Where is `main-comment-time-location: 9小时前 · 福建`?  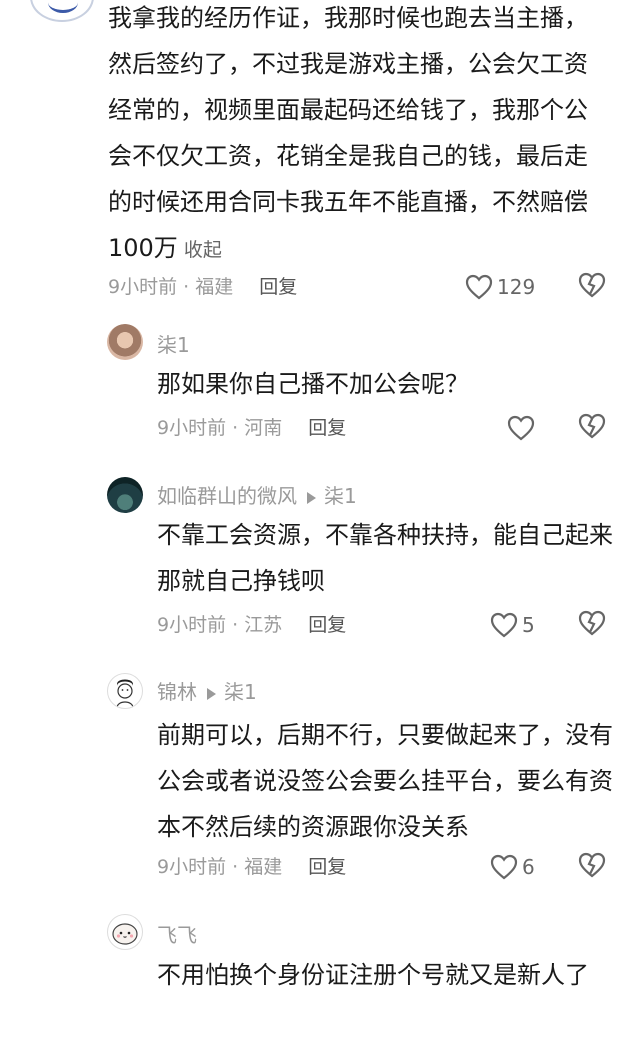
main-comment-time-location: 9小时前 · 福建 is located at coordinates (171, 287).